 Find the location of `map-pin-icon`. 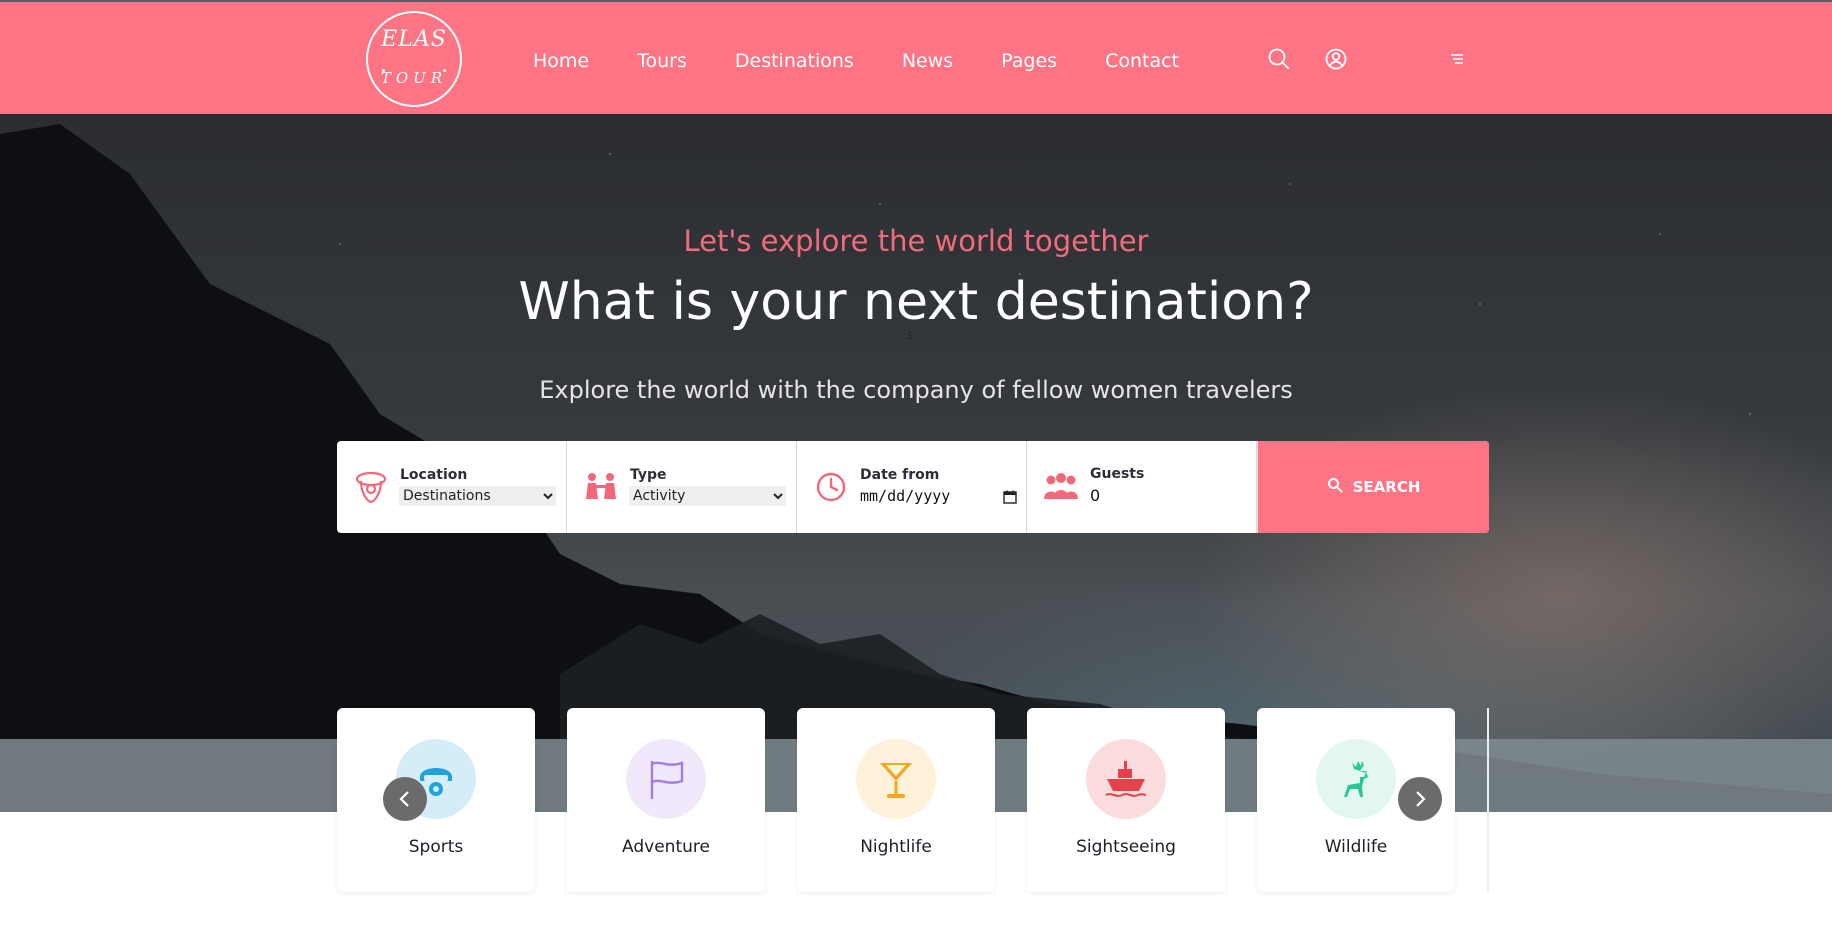

map-pin-icon is located at coordinates (371, 487).